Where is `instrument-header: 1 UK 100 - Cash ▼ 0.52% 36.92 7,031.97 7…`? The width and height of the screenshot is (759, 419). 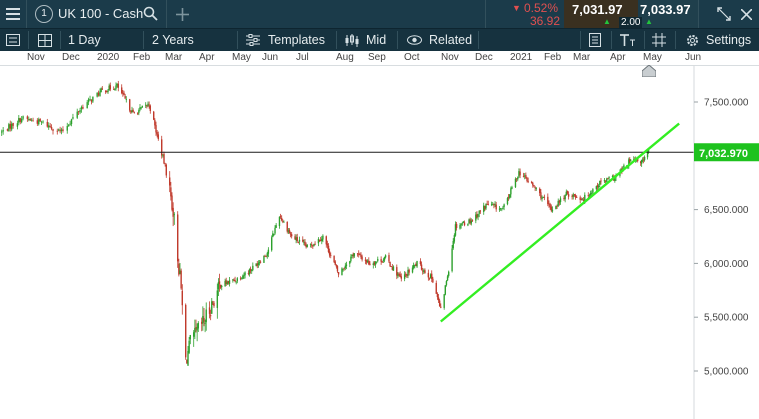 instrument-header: 1 UK 100 - Cash ▼ 0.52% 36.92 7,031.97 7… is located at coordinates (379, 14).